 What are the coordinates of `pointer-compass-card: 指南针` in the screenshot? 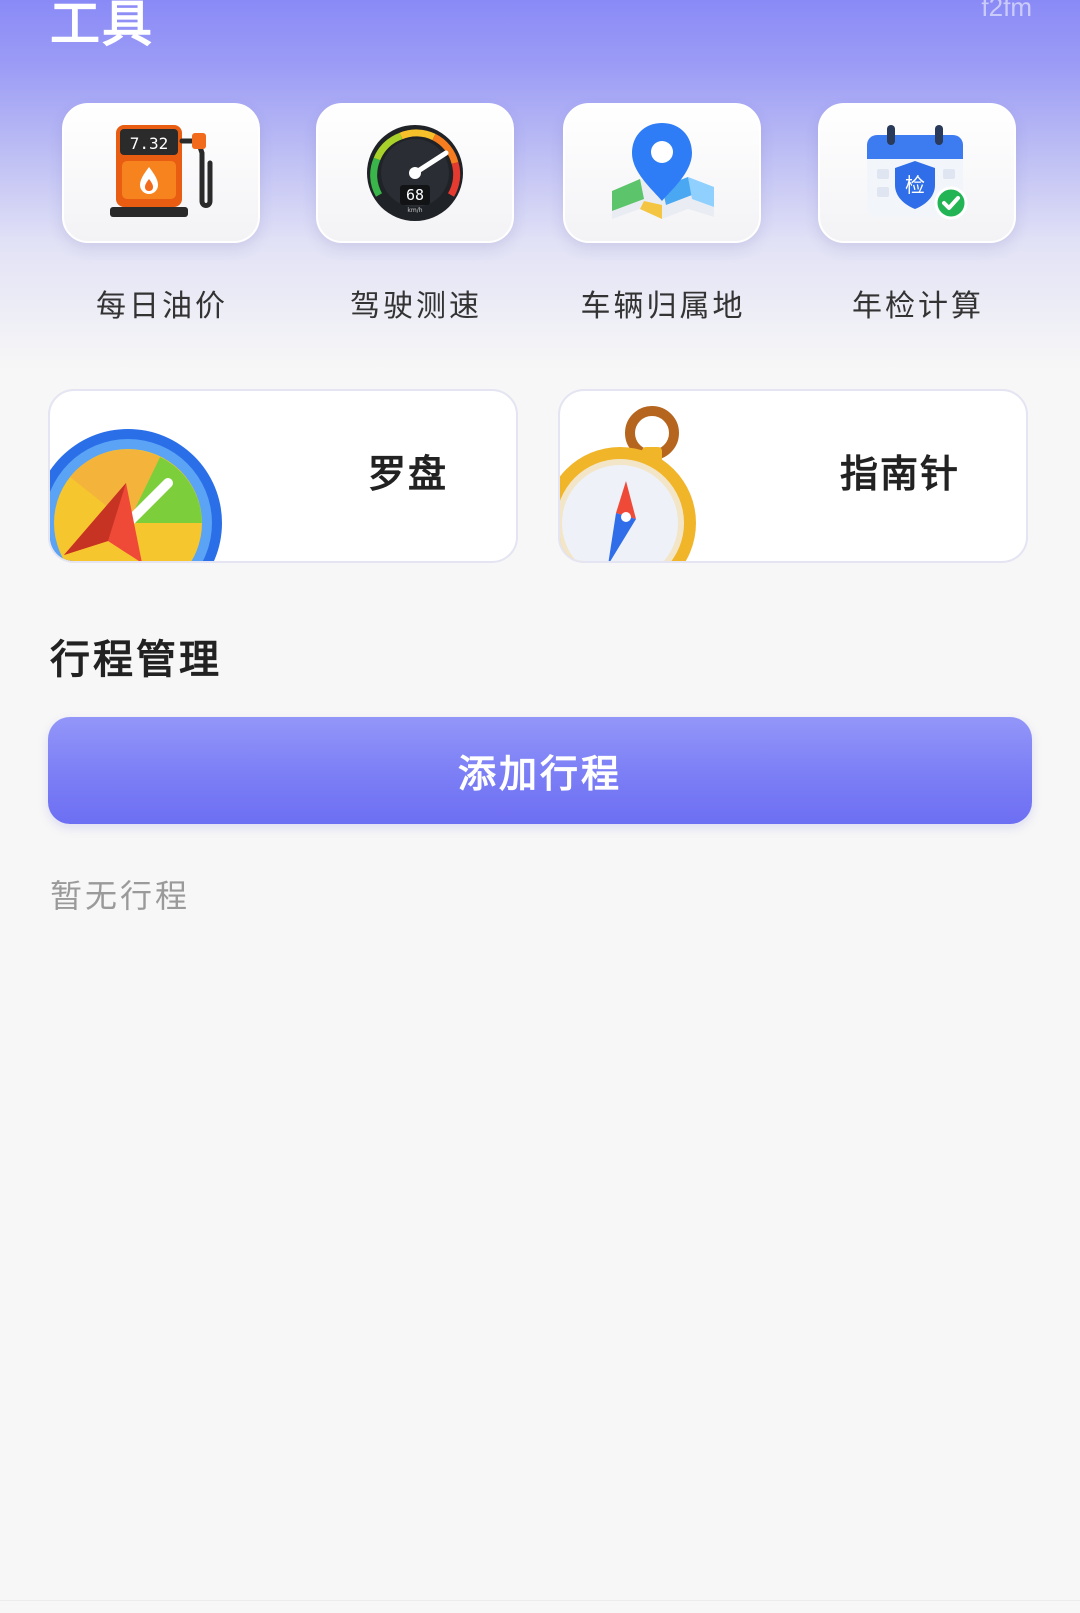 It's located at (793, 476).